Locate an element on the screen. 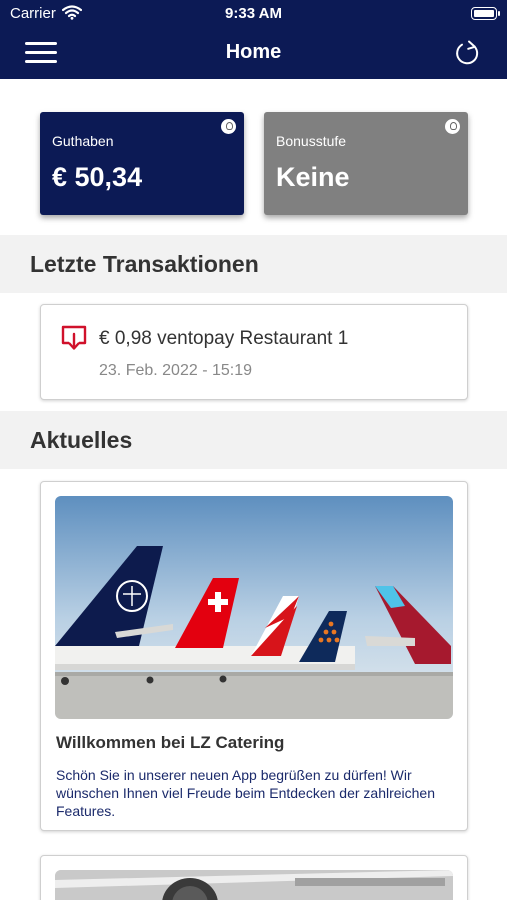 The width and height of the screenshot is (507, 900). top-bar: Carrier 9:33 AM Home is located at coordinates (253, 39).